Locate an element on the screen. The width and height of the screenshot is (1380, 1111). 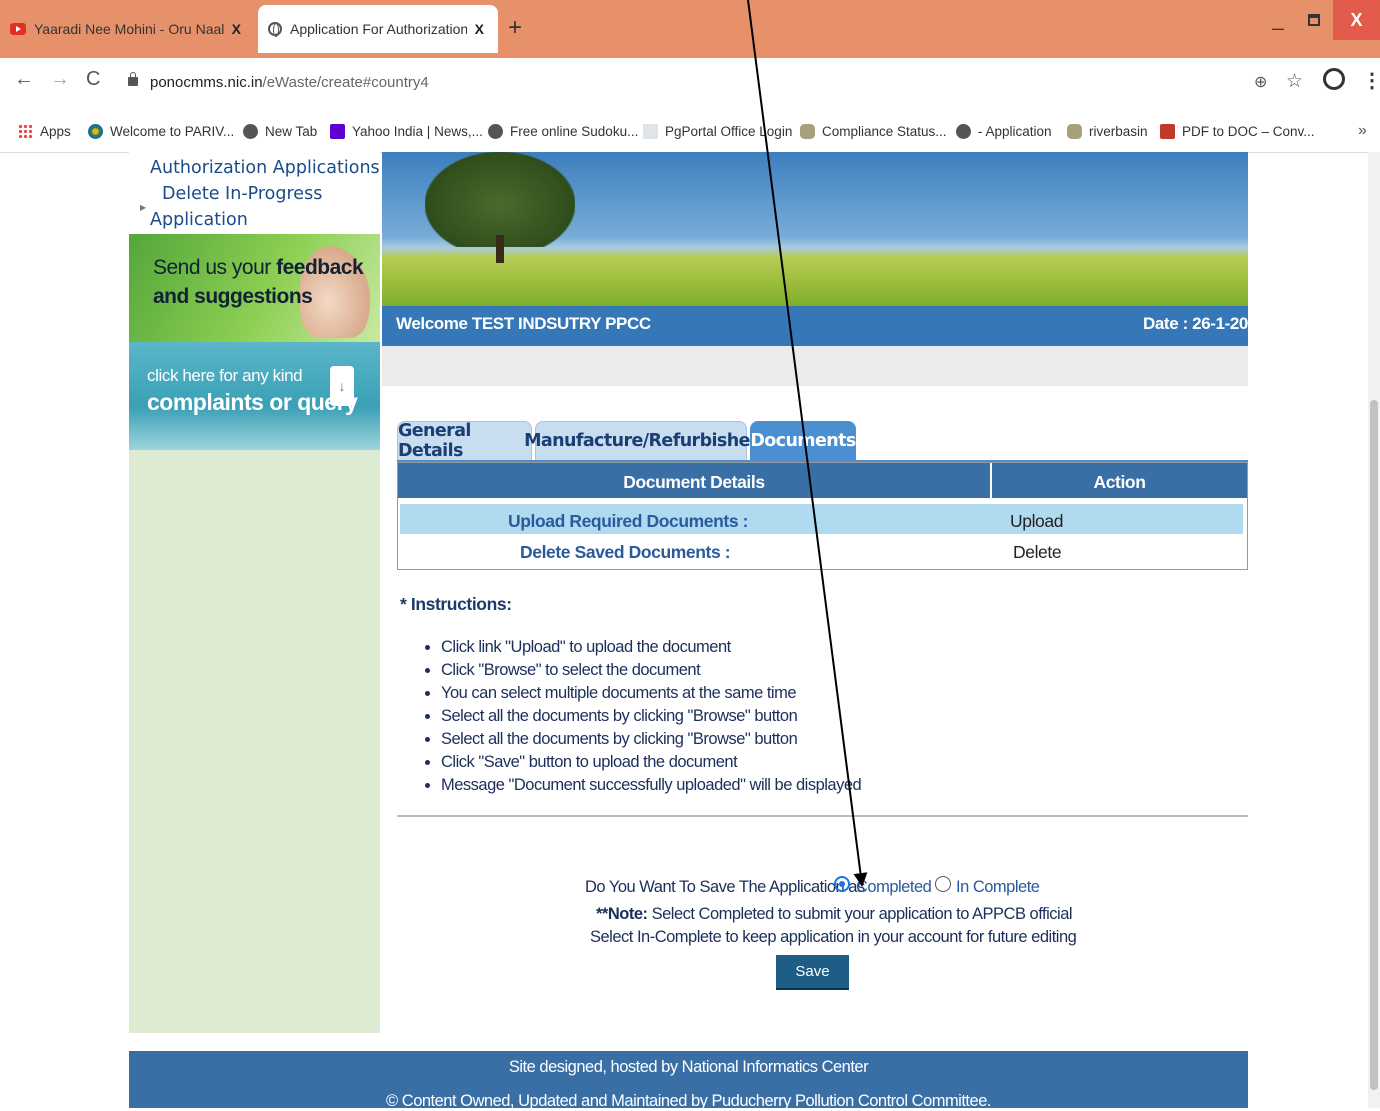
list-item: Click "Browse" to select the document is located at coordinates (651, 670).